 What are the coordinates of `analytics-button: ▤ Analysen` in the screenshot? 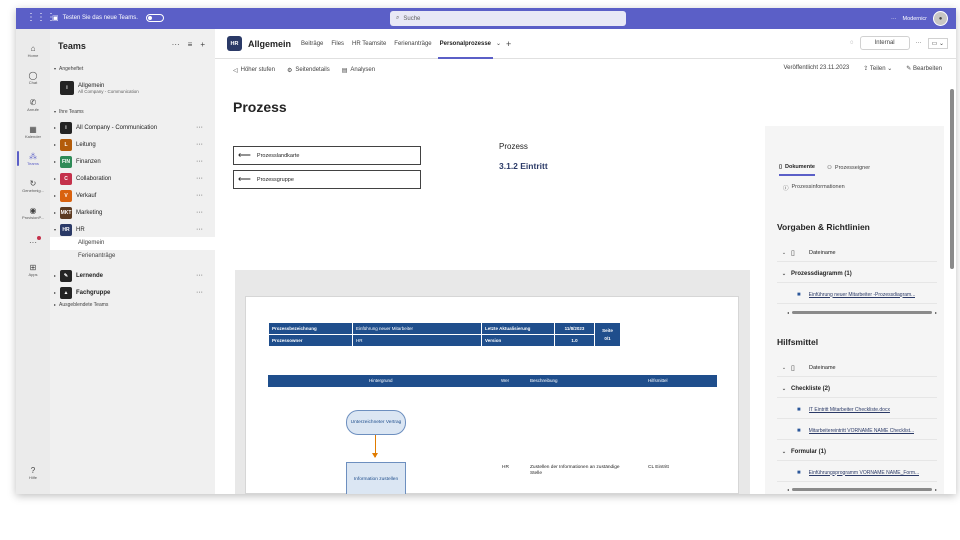 It's located at (358, 70).